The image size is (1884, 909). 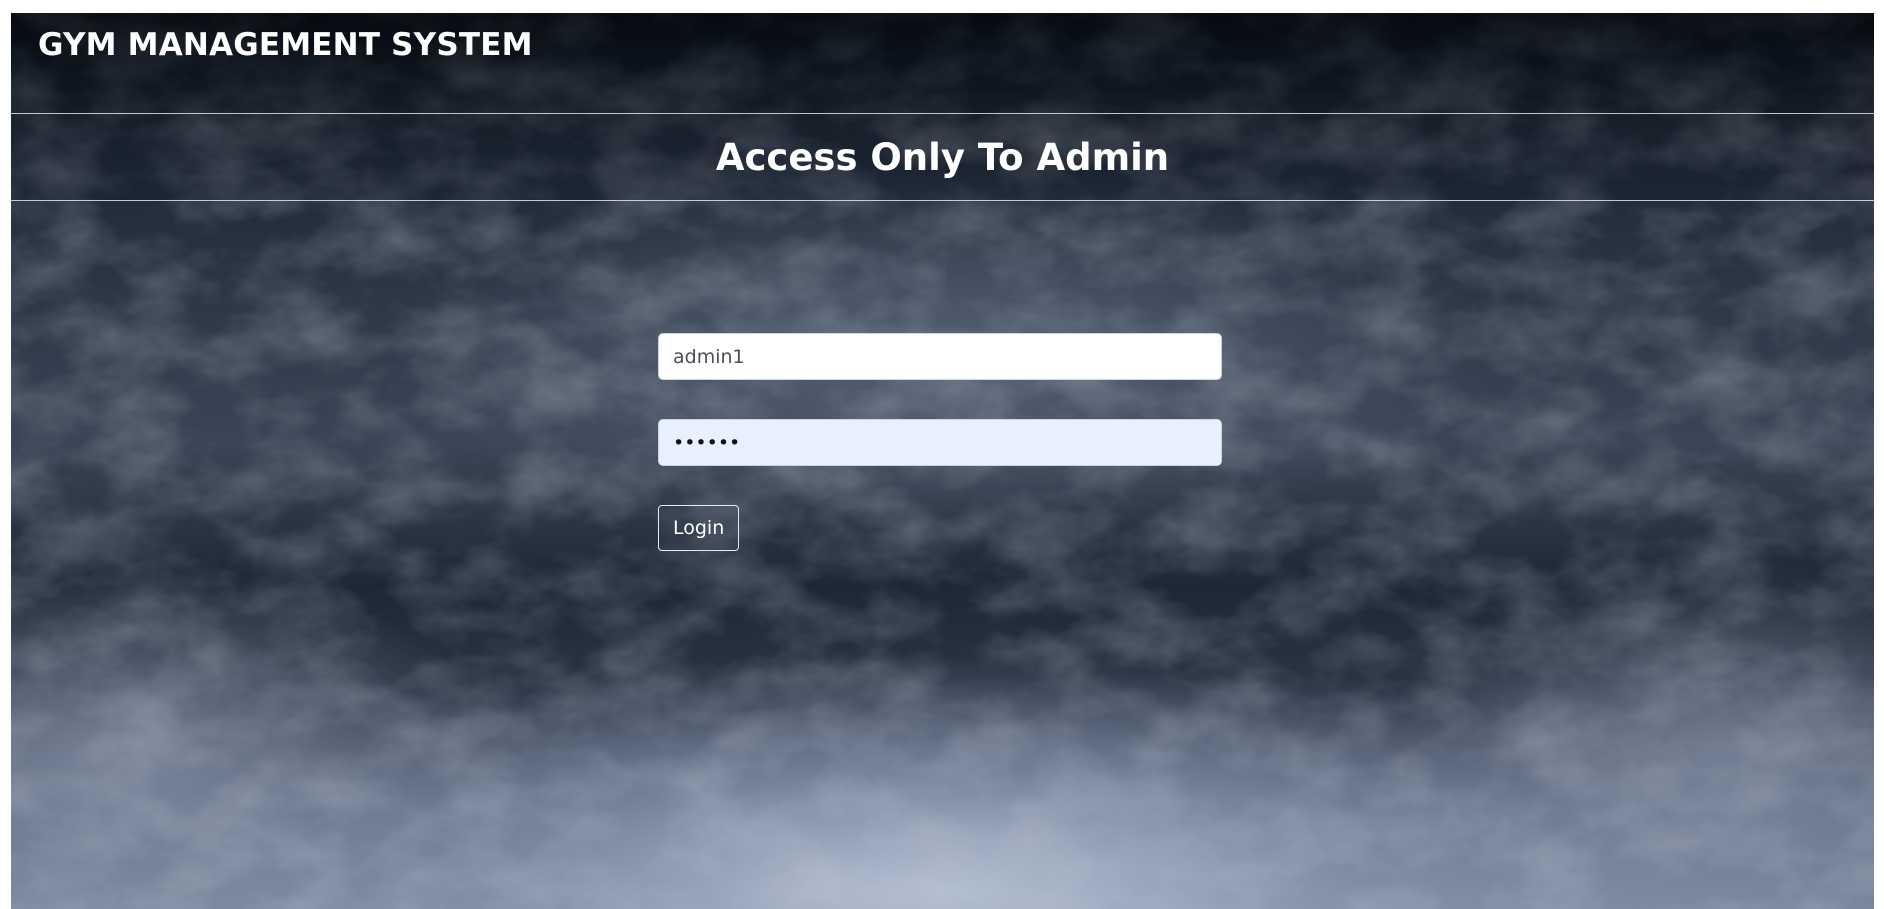 I want to click on top-navbar: GYM MANAGEMENT SYSTEM, so click(x=942, y=63).